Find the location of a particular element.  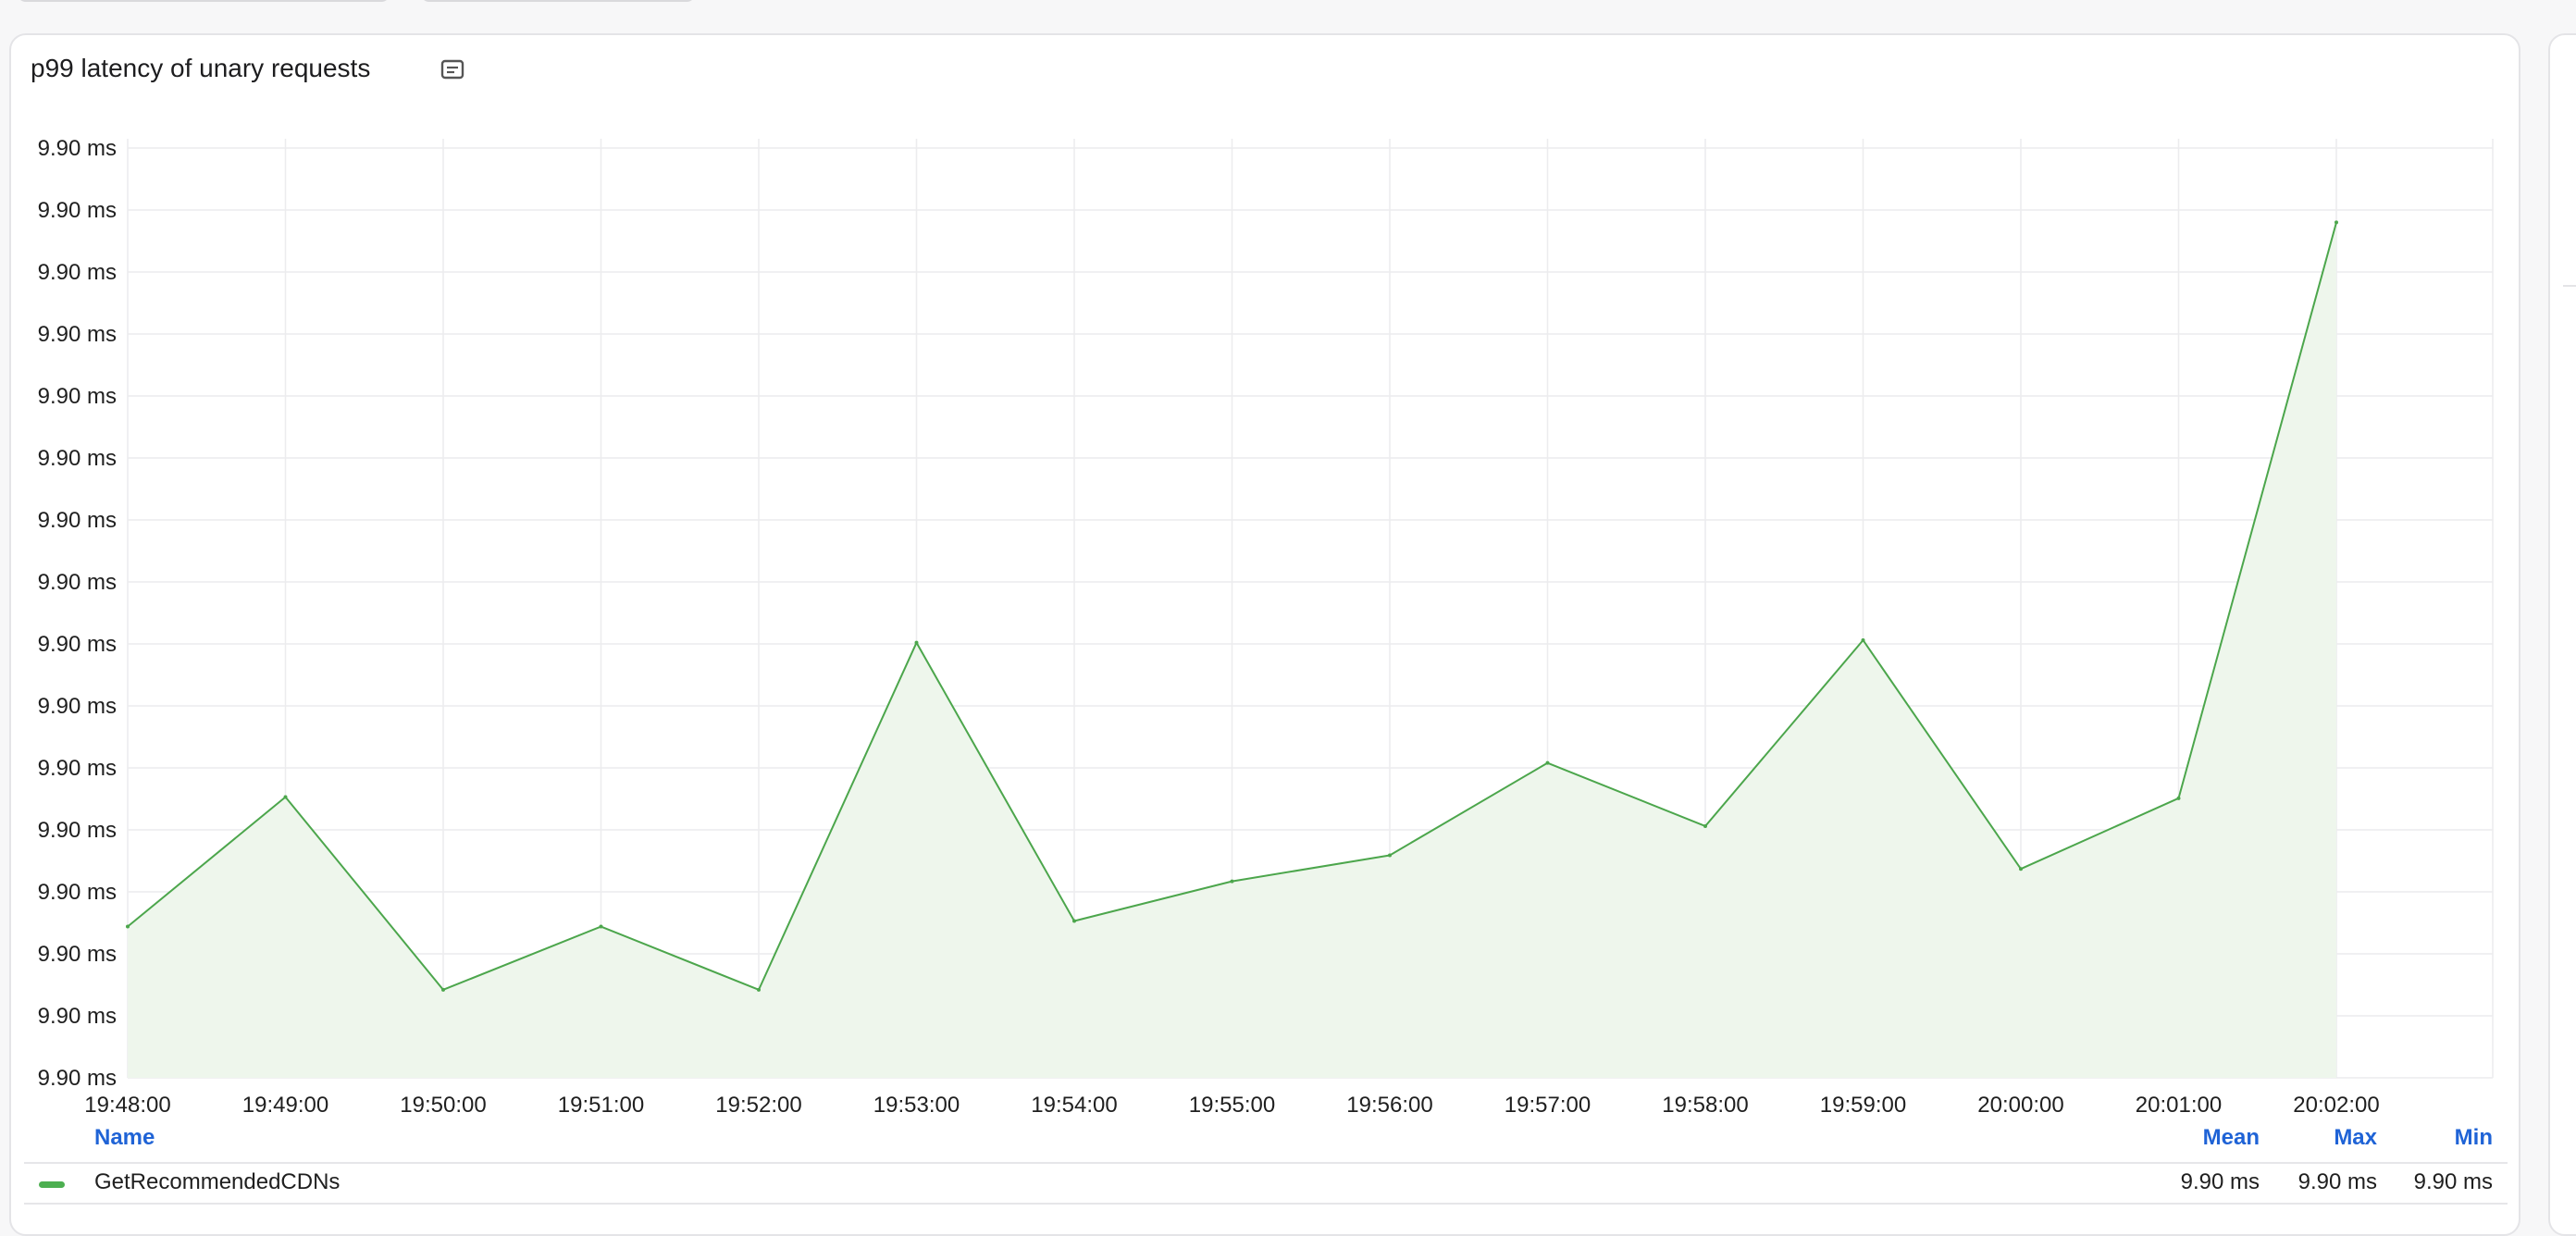

legend-series-mean: 9.90 ms is located at coordinates (2220, 1181).